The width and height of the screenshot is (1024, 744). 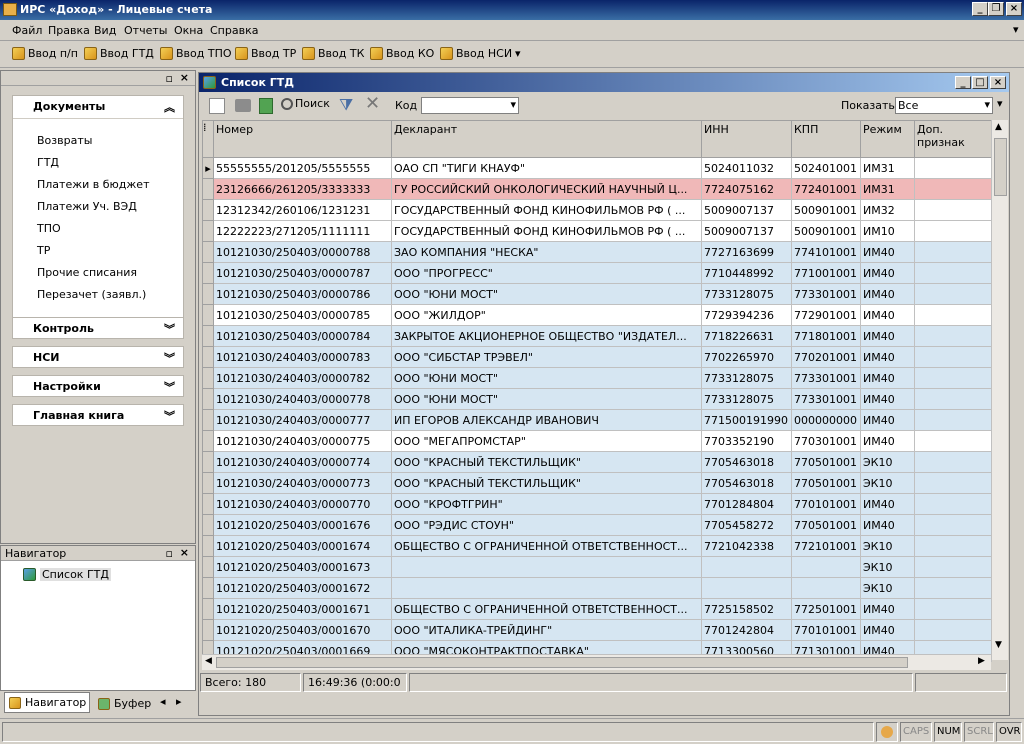 What do you see at coordinates (305, 103) in the screenshot?
I see `search-button: Поиск` at bounding box center [305, 103].